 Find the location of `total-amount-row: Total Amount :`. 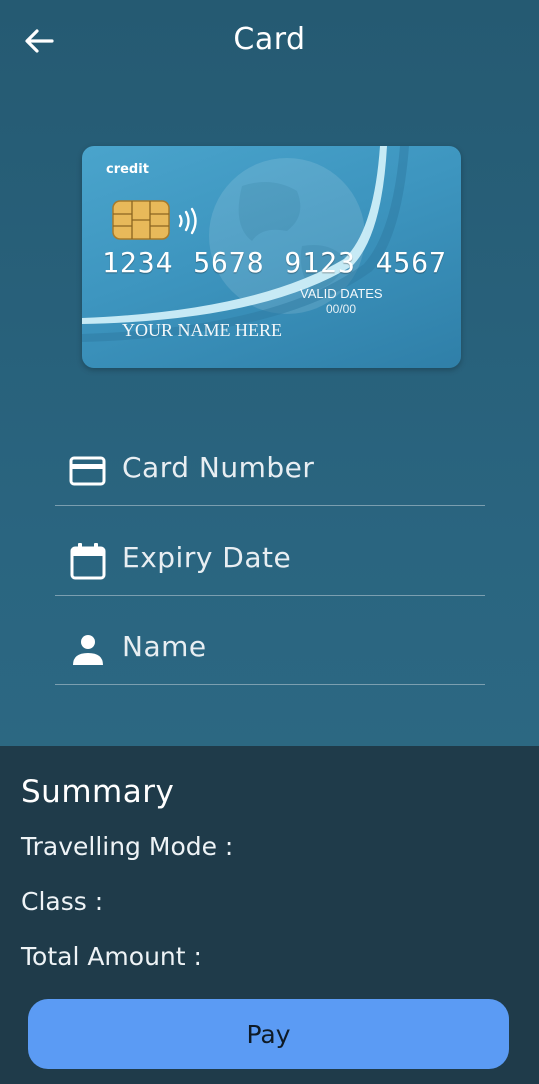

total-amount-row: Total Amount : is located at coordinates (111, 956).